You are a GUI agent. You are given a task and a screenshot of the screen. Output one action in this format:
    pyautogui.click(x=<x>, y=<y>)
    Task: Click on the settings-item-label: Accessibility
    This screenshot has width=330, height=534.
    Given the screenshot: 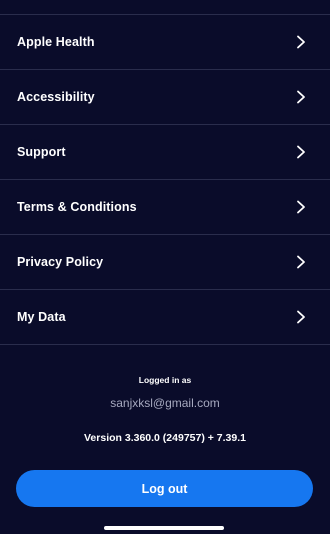 What is the action you would take?
    pyautogui.click(x=56, y=97)
    